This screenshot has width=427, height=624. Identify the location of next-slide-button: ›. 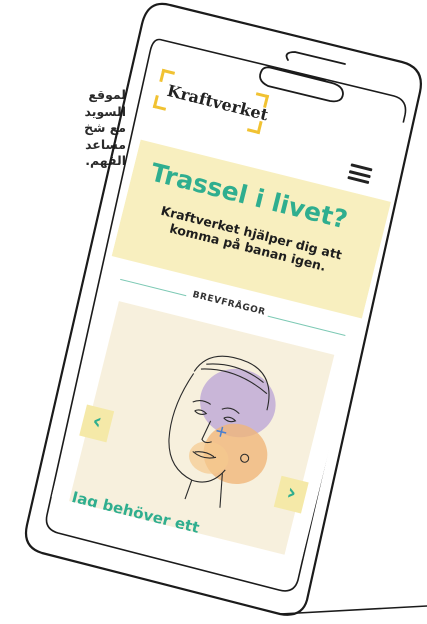
(291, 494).